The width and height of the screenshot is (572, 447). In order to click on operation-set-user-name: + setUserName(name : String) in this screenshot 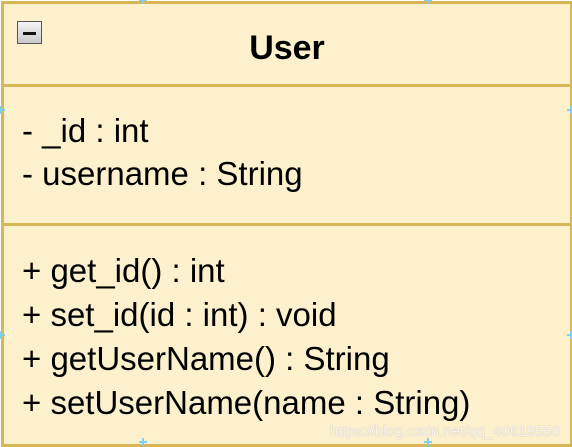, I will do `click(292, 403)`.